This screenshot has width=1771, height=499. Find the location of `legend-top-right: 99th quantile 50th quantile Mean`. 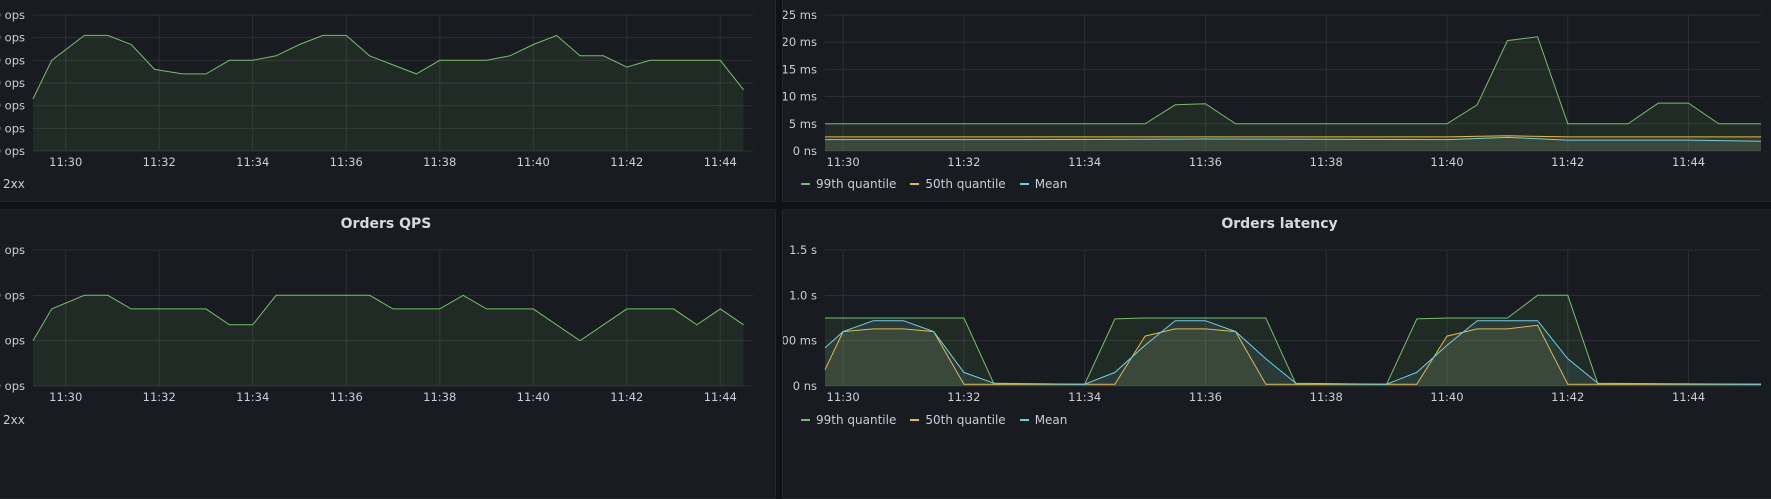

legend-top-right: 99th quantile 50th quantile Mean is located at coordinates (934, 184).